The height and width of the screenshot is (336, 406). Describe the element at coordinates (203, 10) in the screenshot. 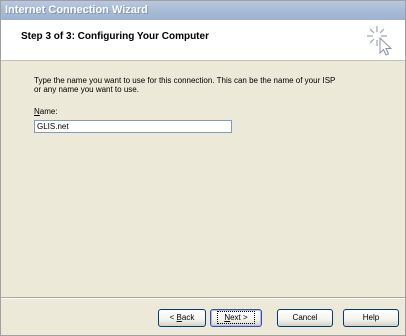

I see `title-bar: Internet Connection Wizard` at that location.